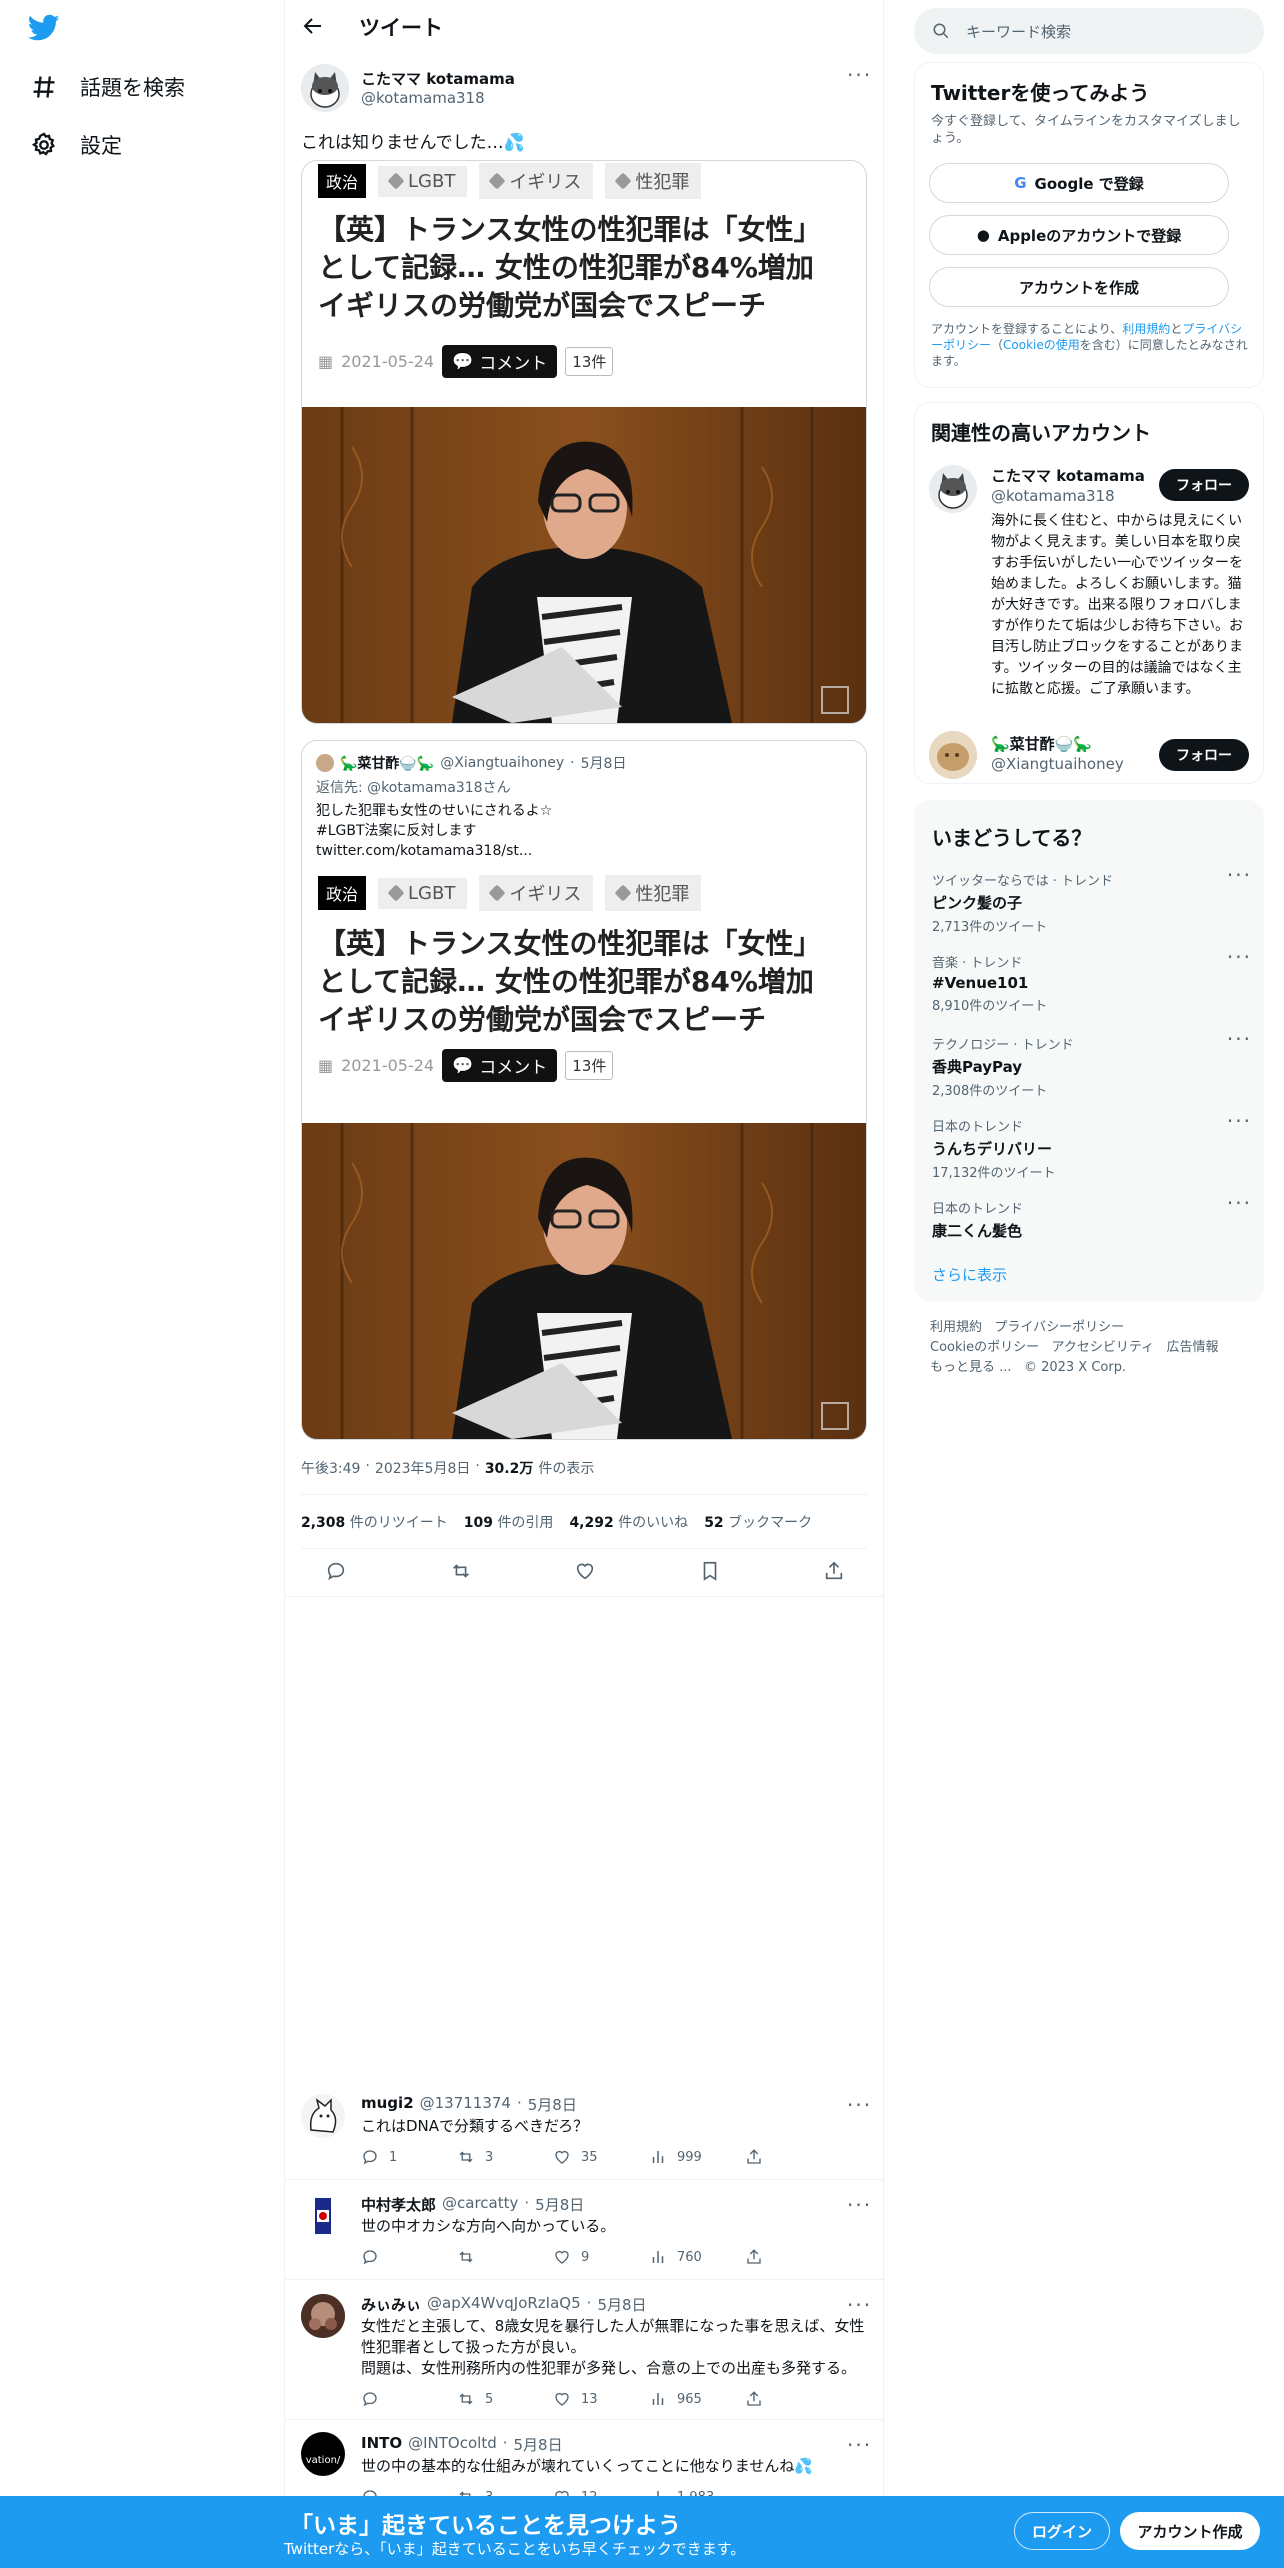 The image size is (1284, 2568). I want to click on footer-ads-link: 広告情報, so click(1193, 1347).